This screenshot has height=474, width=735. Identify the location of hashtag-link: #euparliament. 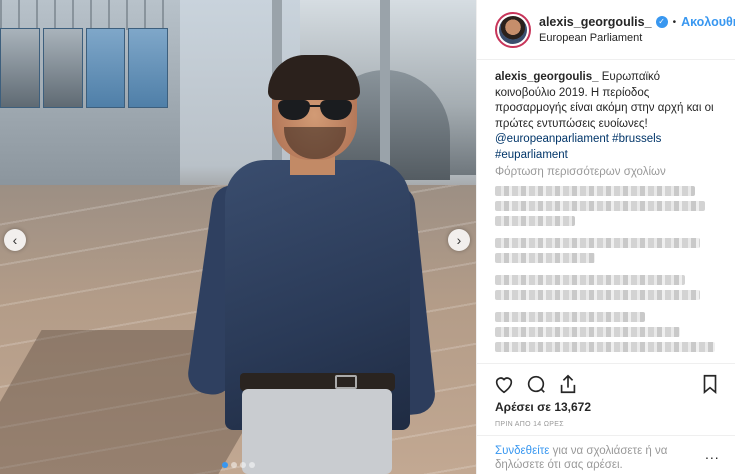
(531, 155).